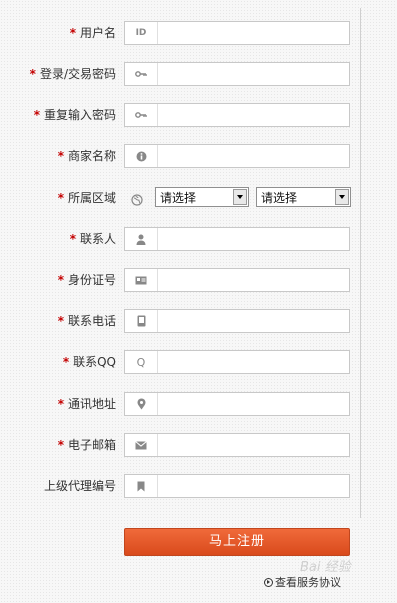  I want to click on contact-field, so click(237, 239).